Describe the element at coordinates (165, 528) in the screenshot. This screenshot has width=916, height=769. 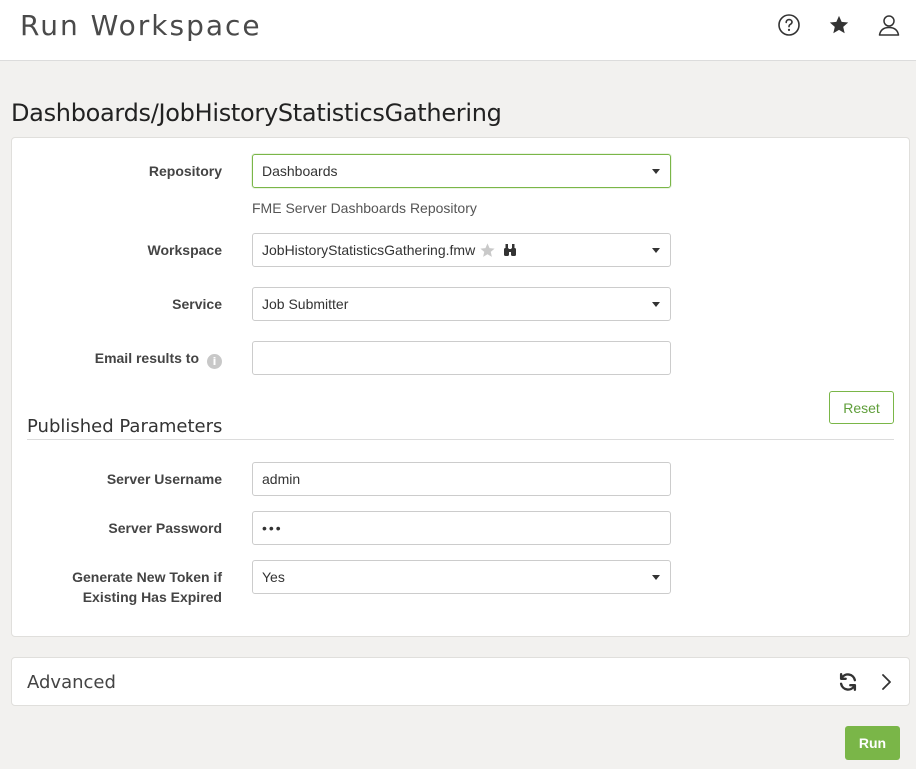
I see `server-password-label: Server Password` at that location.